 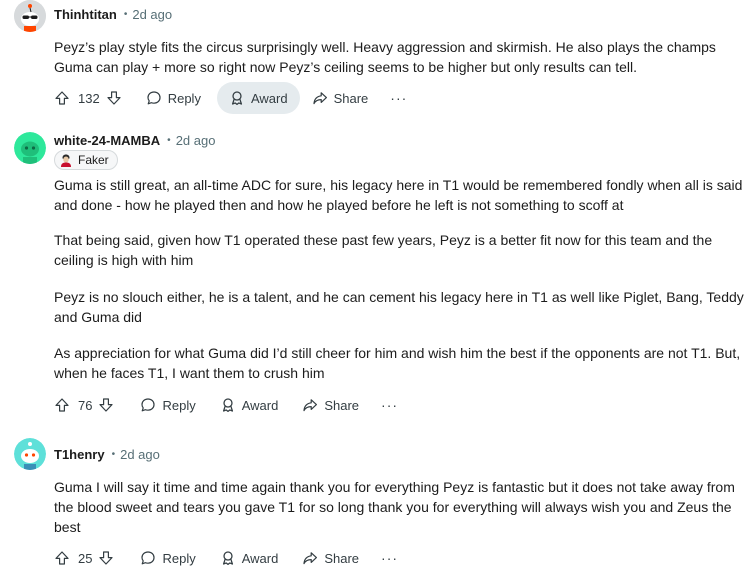 I want to click on comment-header: white-24-MAMBA • 2d ago, so click(x=134, y=140).